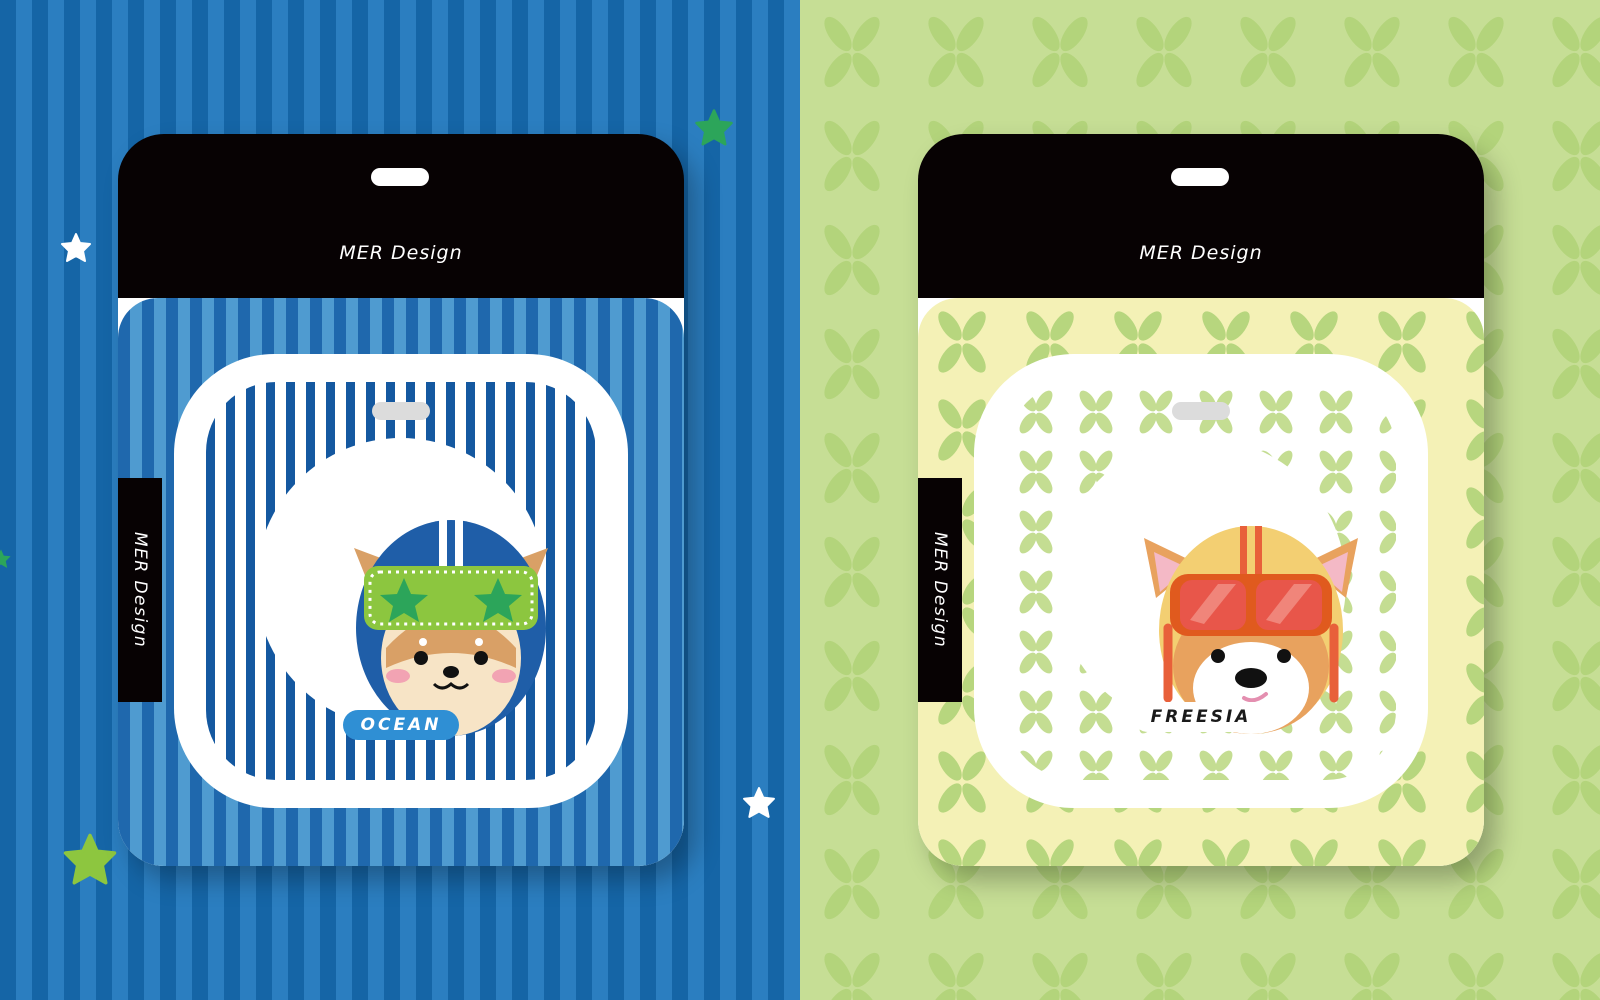 This screenshot has width=1600, height=1000. I want to click on mini-badge: OCEAN, so click(401, 581).